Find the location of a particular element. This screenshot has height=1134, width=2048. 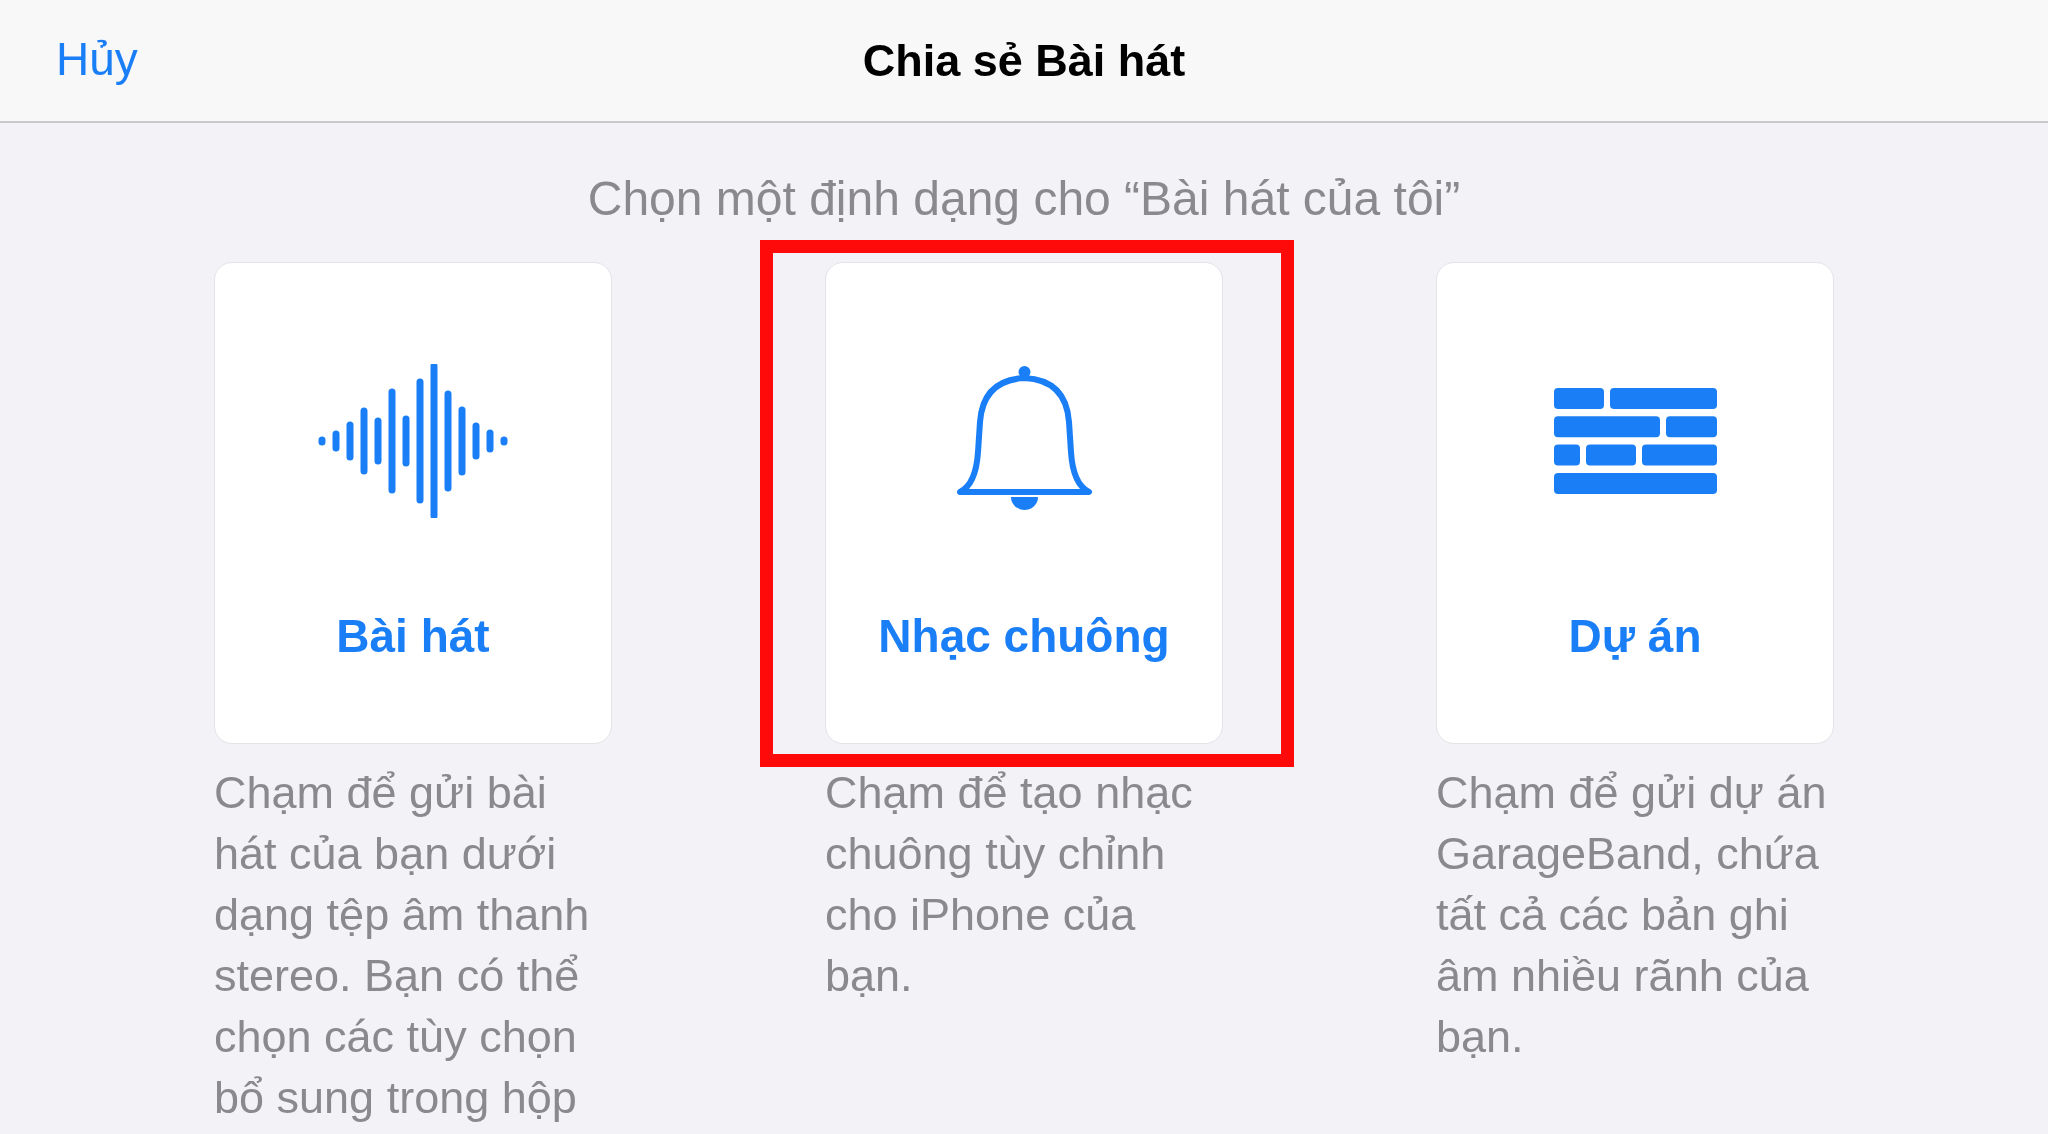

format-description: Chạm để gửi bài hát của bạn dưới dạng tệp âm thanh stereo. Bạn có thể chọn các tùy chọn bổ sung trong hộp is located at coordinates (402, 945).